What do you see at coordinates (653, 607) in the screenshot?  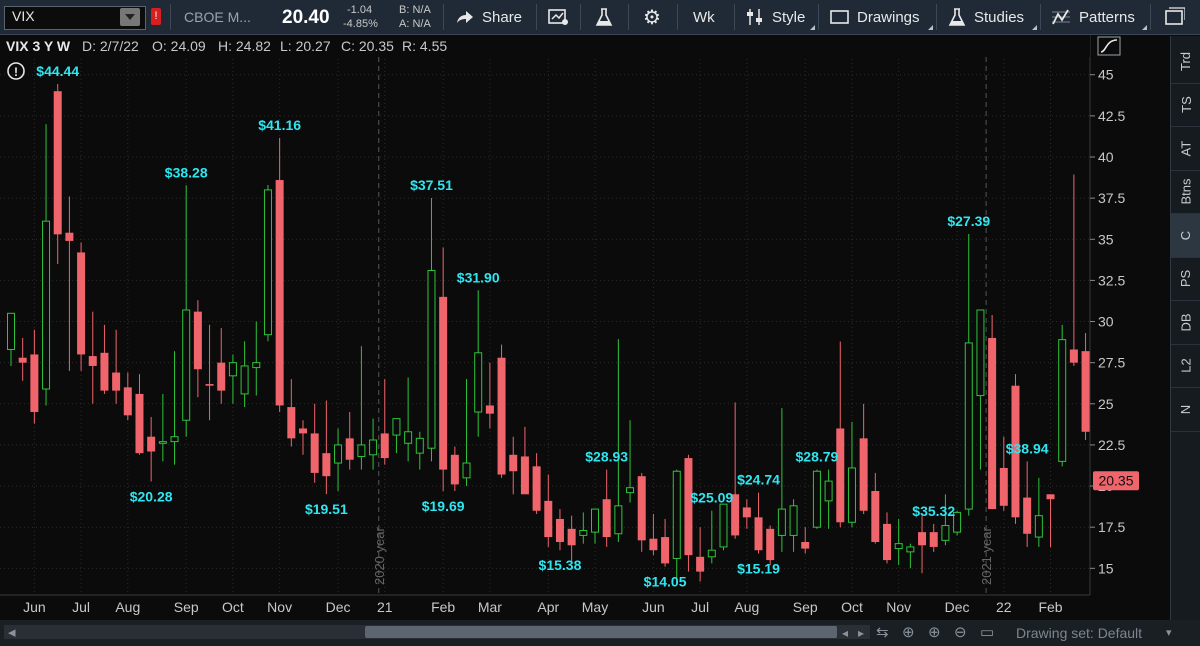 I see `x-tick-label: Jun` at bounding box center [653, 607].